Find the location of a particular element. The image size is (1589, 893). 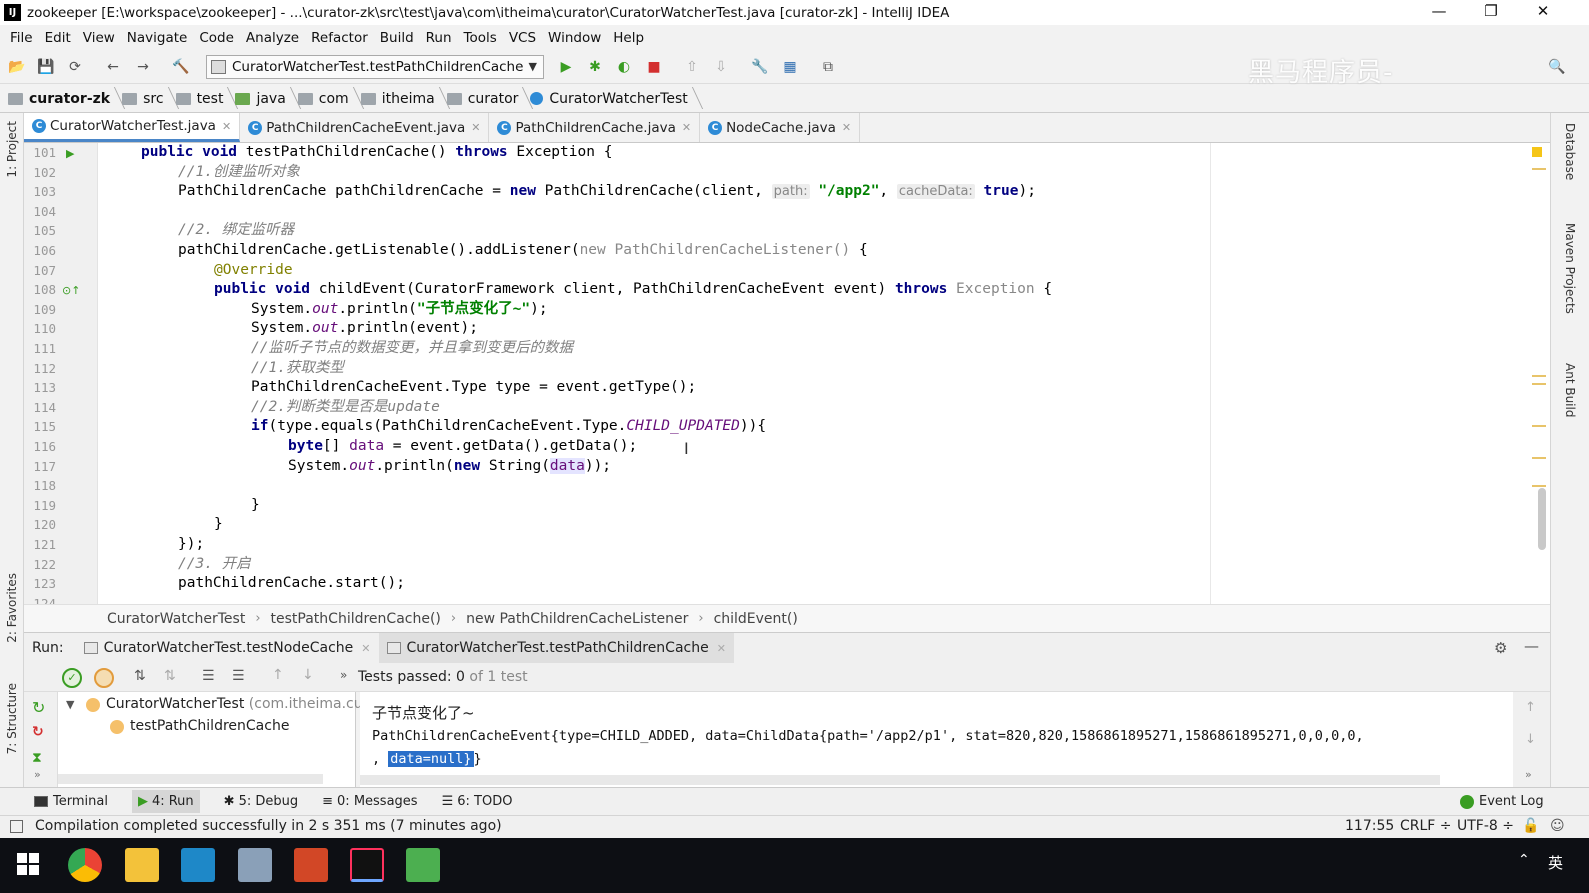

settings-wrench-icon: 🔧 is located at coordinates (760, 67).